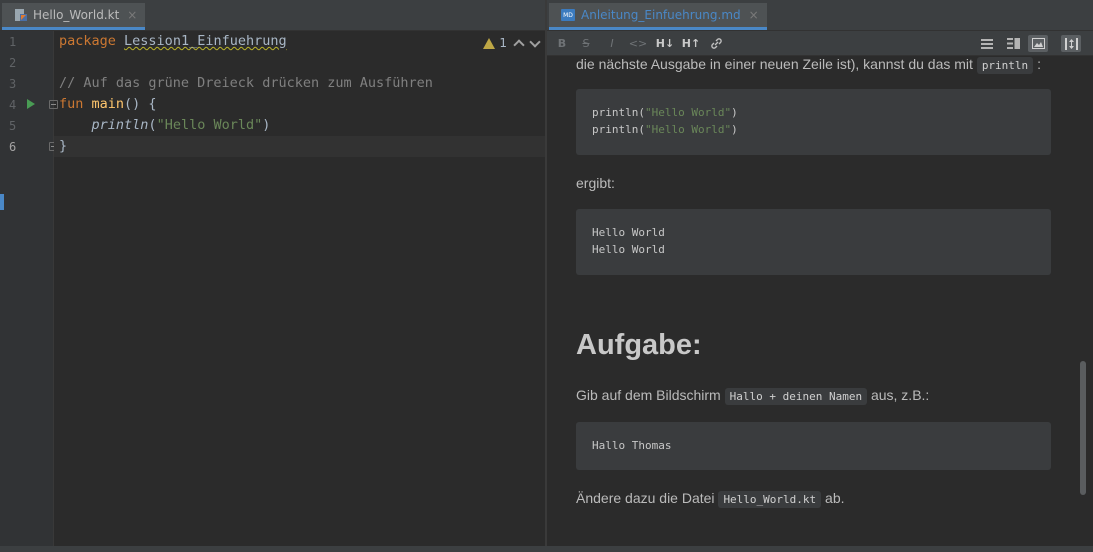  Describe the element at coordinates (1039, 64) in the screenshot. I see `paragraph-text: :` at that location.